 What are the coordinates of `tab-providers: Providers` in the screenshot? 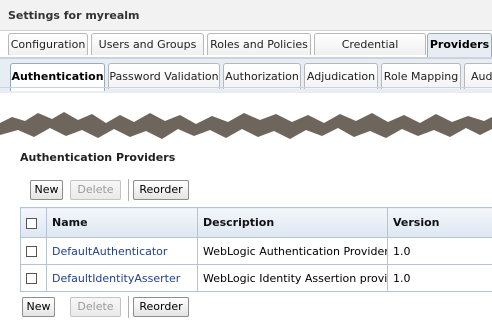 It's located at (459, 45).